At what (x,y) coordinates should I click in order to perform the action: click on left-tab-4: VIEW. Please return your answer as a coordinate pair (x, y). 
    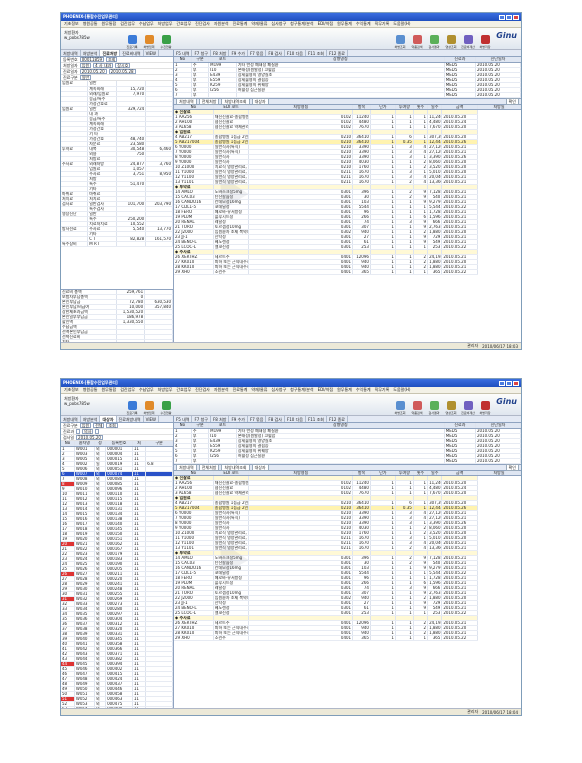
    Looking at the image, I should click on (152, 53).